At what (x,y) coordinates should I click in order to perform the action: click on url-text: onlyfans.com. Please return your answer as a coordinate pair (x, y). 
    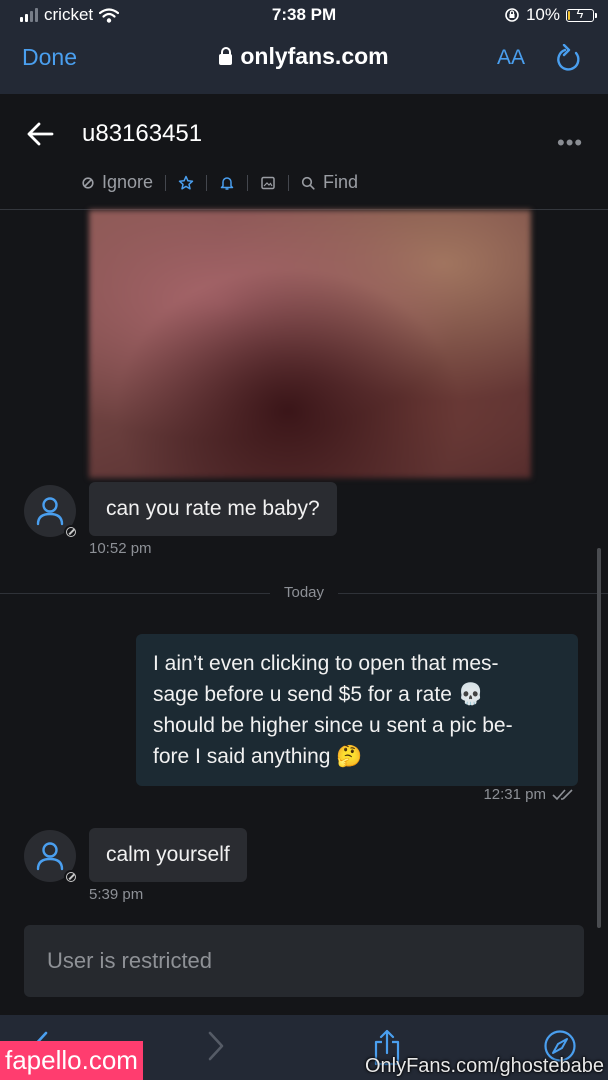
    Looking at the image, I should click on (314, 56).